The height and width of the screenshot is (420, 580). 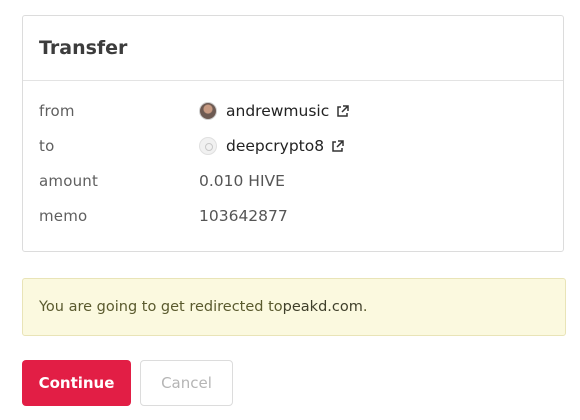 What do you see at coordinates (365, 307) in the screenshot?
I see `notice-suffix: .` at bounding box center [365, 307].